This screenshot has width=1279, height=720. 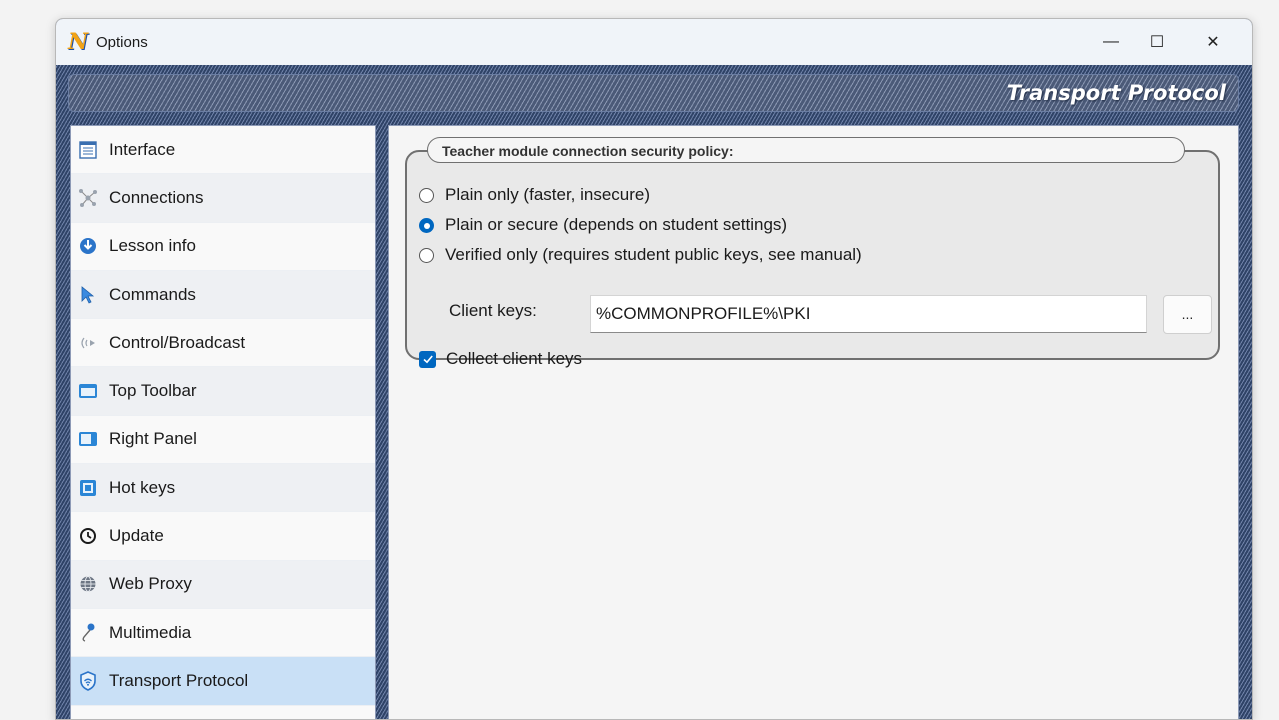 I want to click on title-bar: N Options — ☐ ✕, so click(x=654, y=42).